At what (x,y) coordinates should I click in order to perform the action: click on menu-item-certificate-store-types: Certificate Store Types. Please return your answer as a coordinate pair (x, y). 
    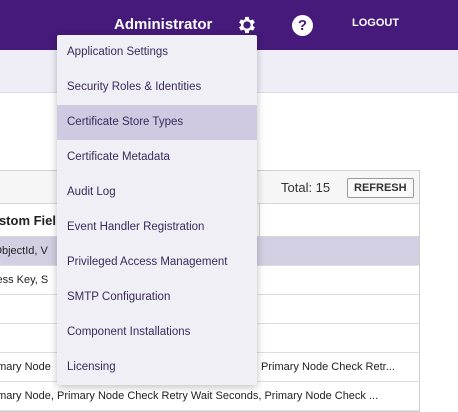
    Looking at the image, I should click on (157, 122).